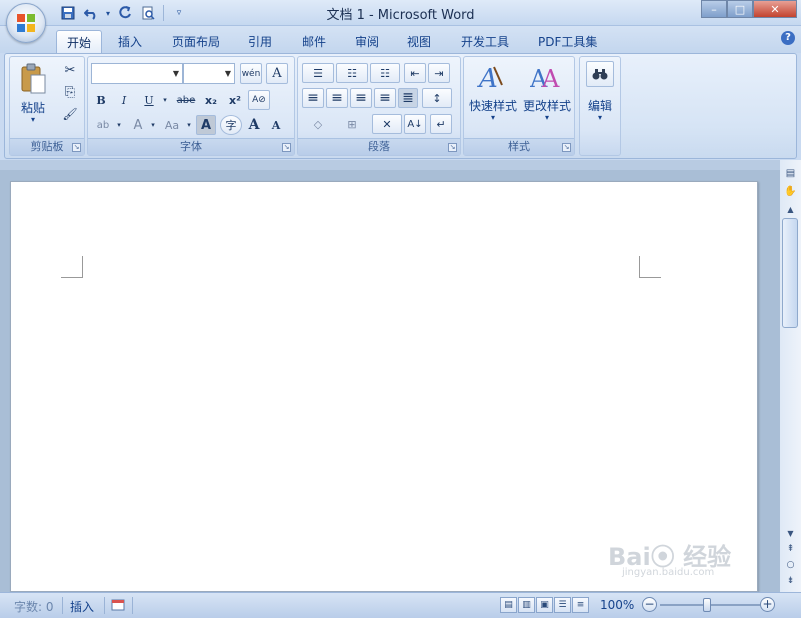 Image resolution: width=801 pixels, height=618 pixels. Describe the element at coordinates (545, 78) in the screenshot. I see `change-styles-icon: AA` at that location.